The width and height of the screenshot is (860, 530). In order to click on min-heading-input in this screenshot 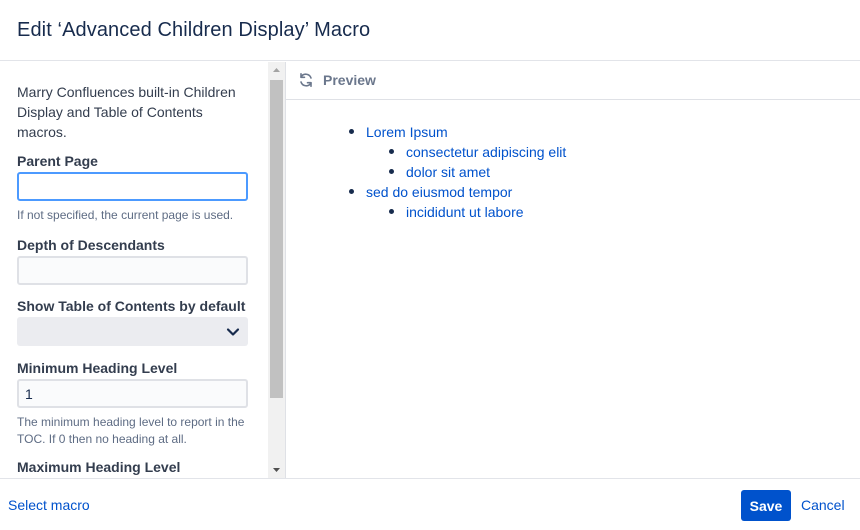, I will do `click(132, 393)`.